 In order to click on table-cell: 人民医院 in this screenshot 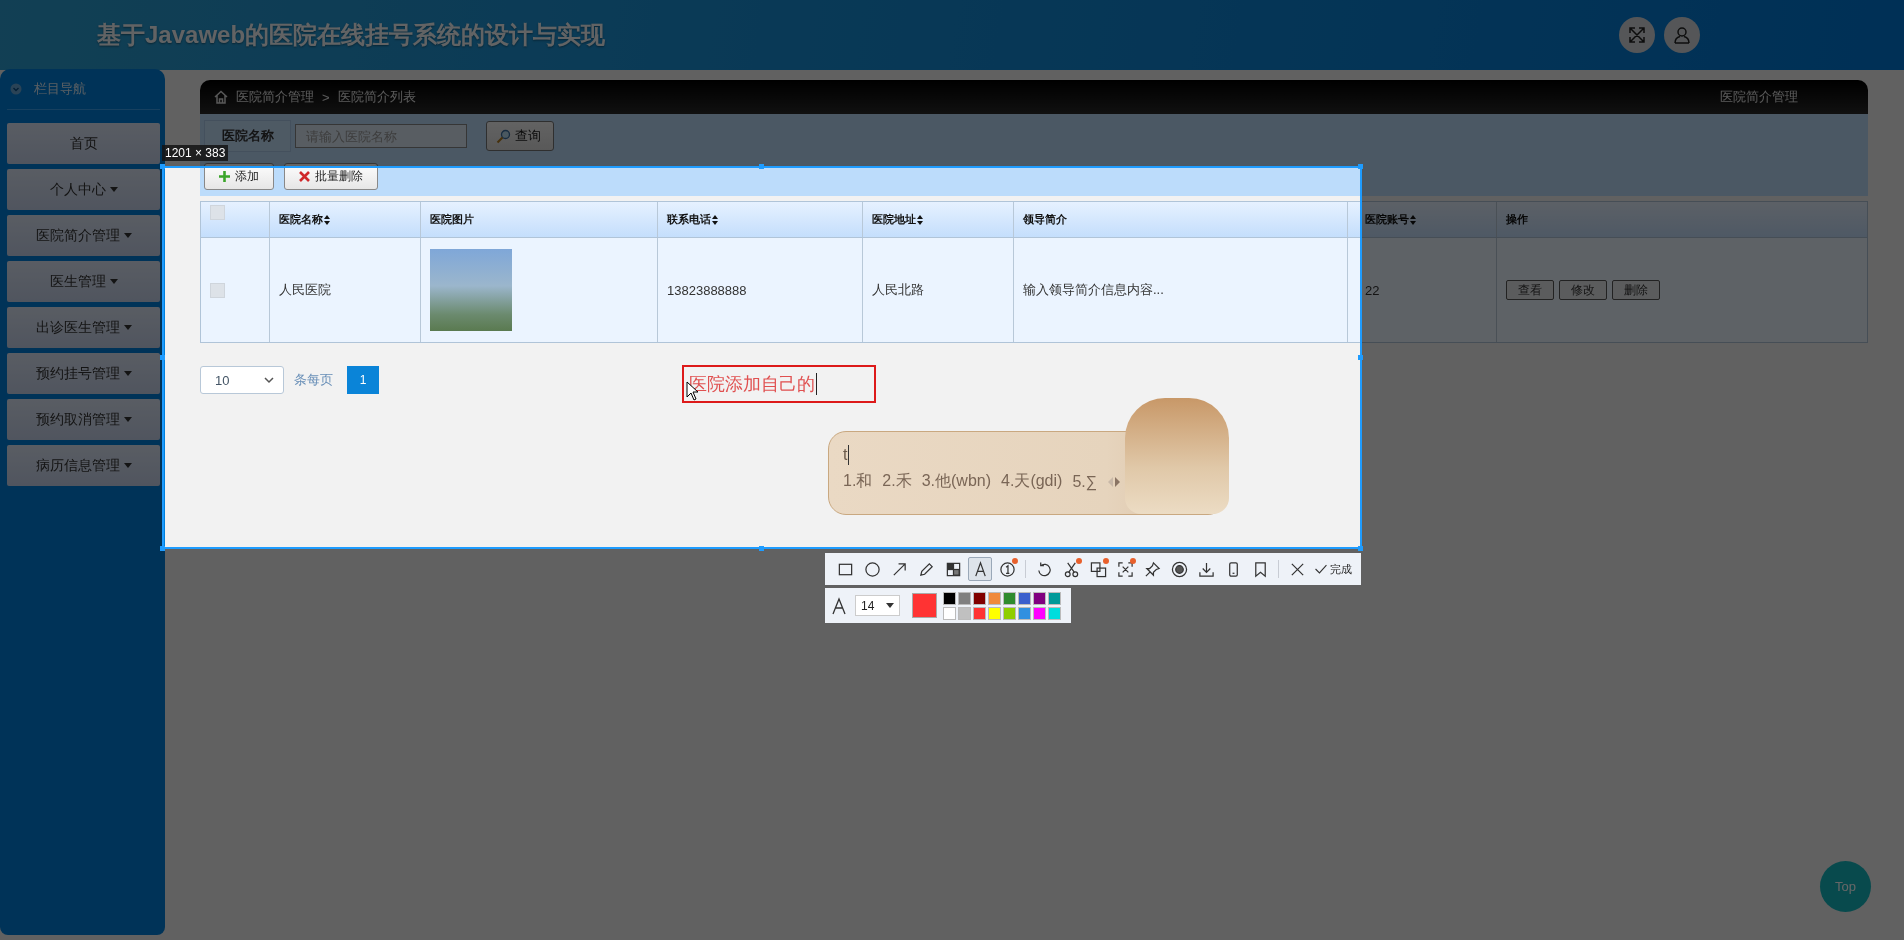, I will do `click(305, 290)`.